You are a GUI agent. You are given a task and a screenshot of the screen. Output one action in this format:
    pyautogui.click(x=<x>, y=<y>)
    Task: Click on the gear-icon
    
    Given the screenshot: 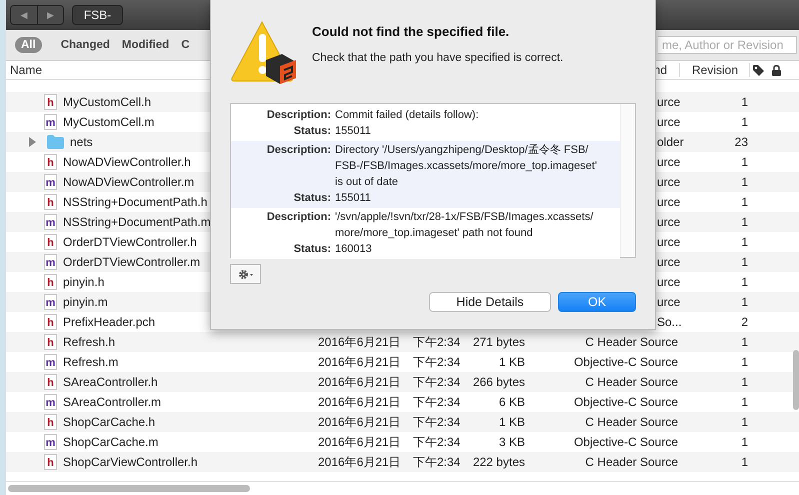 What is the action you would take?
    pyautogui.click(x=246, y=274)
    